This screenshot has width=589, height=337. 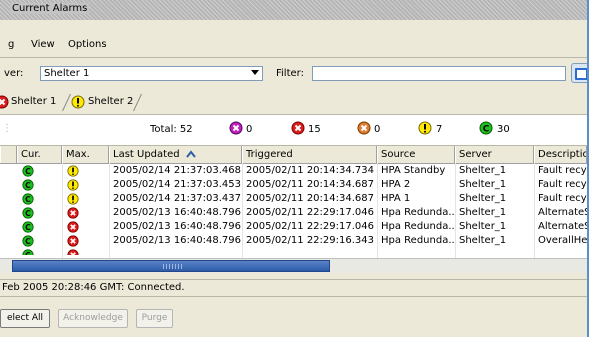 I want to click on window-icon, so click(x=581, y=74).